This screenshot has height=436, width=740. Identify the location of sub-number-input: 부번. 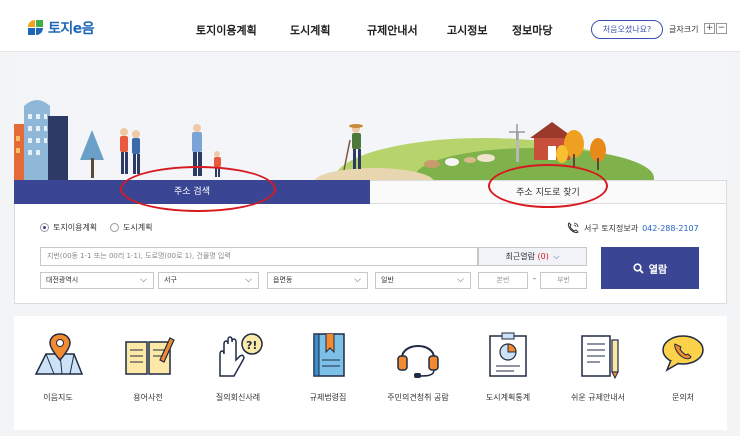
(563, 280).